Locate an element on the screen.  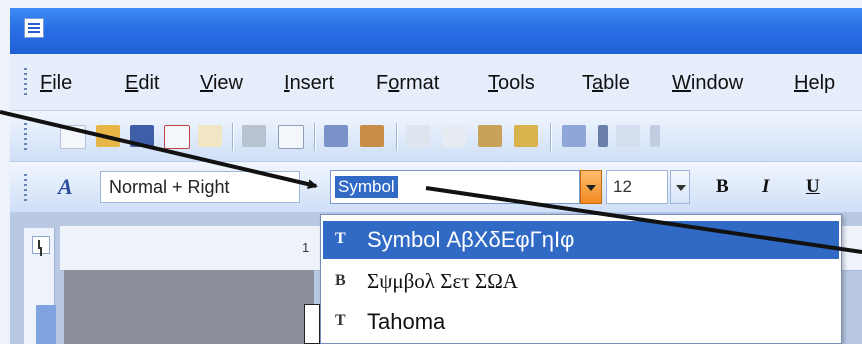
standard-toolbar is located at coordinates (436, 136).